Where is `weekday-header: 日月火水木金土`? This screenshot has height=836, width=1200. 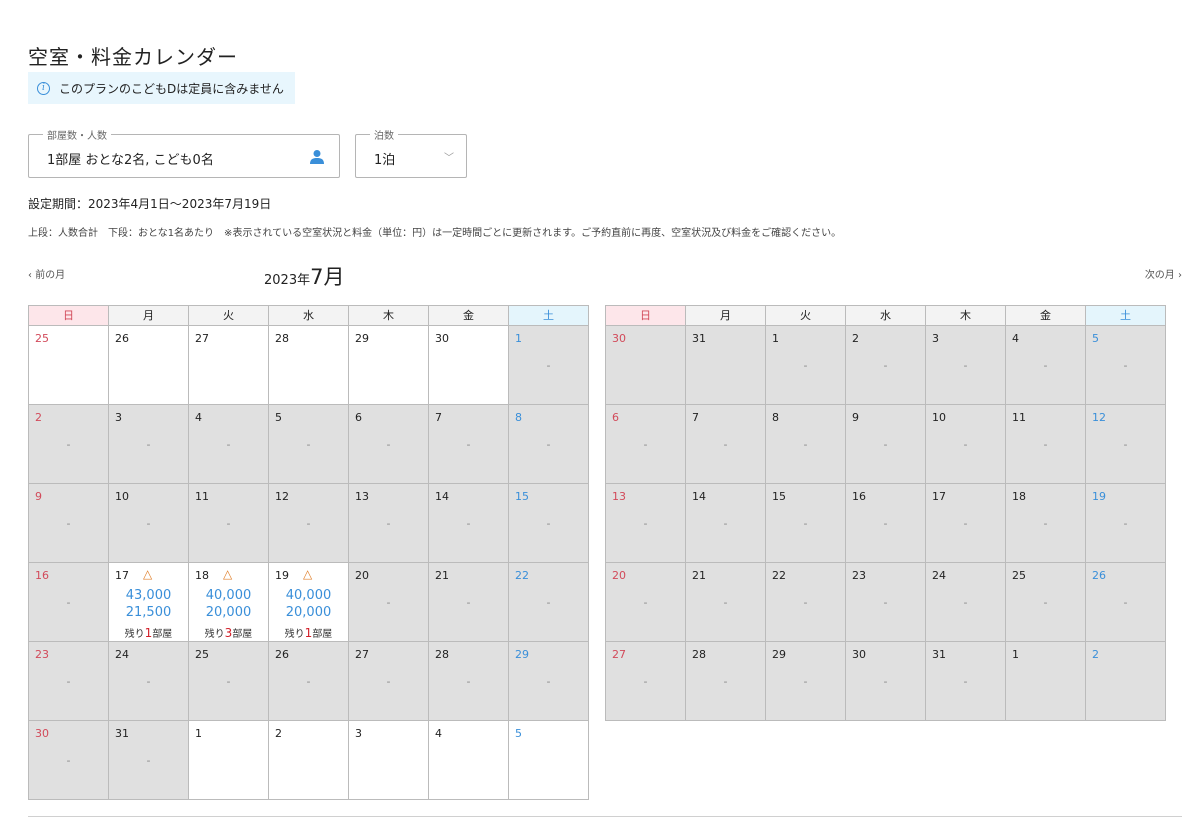 weekday-header: 日月火水木金土 is located at coordinates (886, 316).